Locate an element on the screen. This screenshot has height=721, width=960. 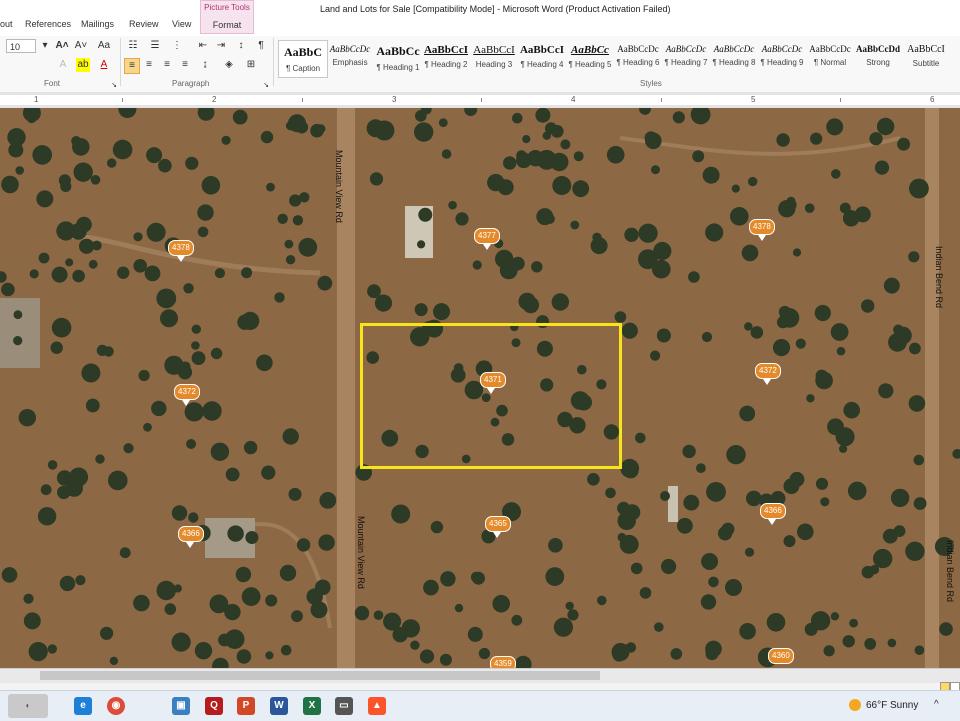
style-heading-4: AaBbCcI ¶ Heading 4 is located at coordinates (542, 58).